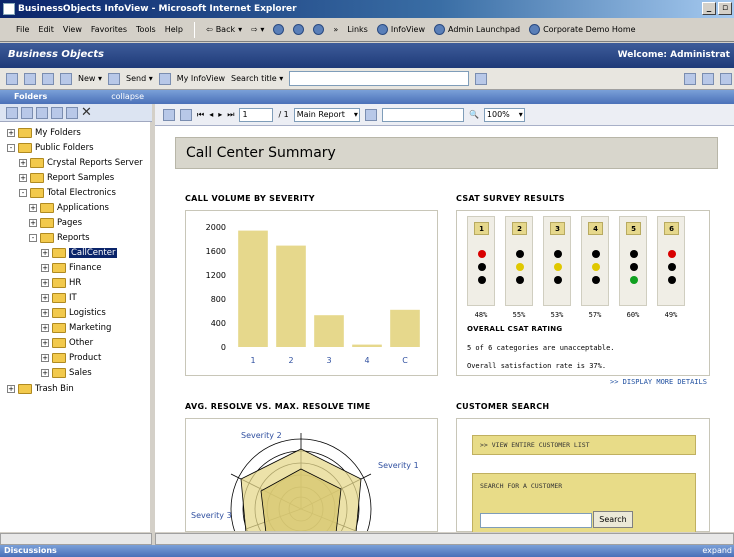  What do you see at coordinates (90, 78) in the screenshot?
I see `new-button: New ▾` at bounding box center [90, 78].